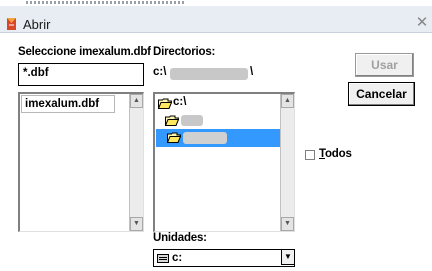 The image size is (432, 271). What do you see at coordinates (422, 23) in the screenshot?
I see `close-icon: ✕` at bounding box center [422, 23].